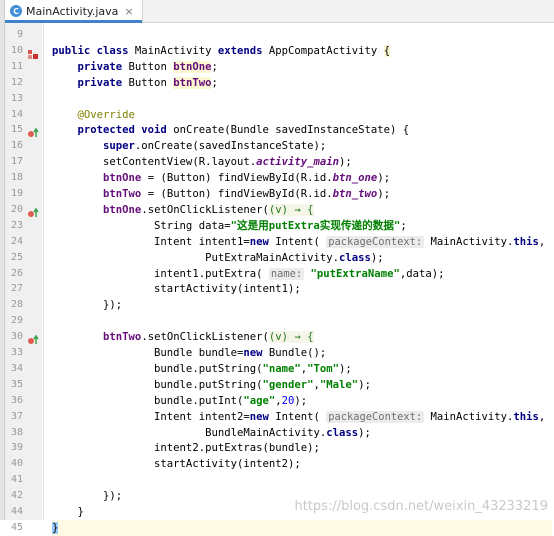 The height and width of the screenshot is (536, 554). Describe the element at coordinates (16, 400) in the screenshot. I see `line-number: 36` at that location.